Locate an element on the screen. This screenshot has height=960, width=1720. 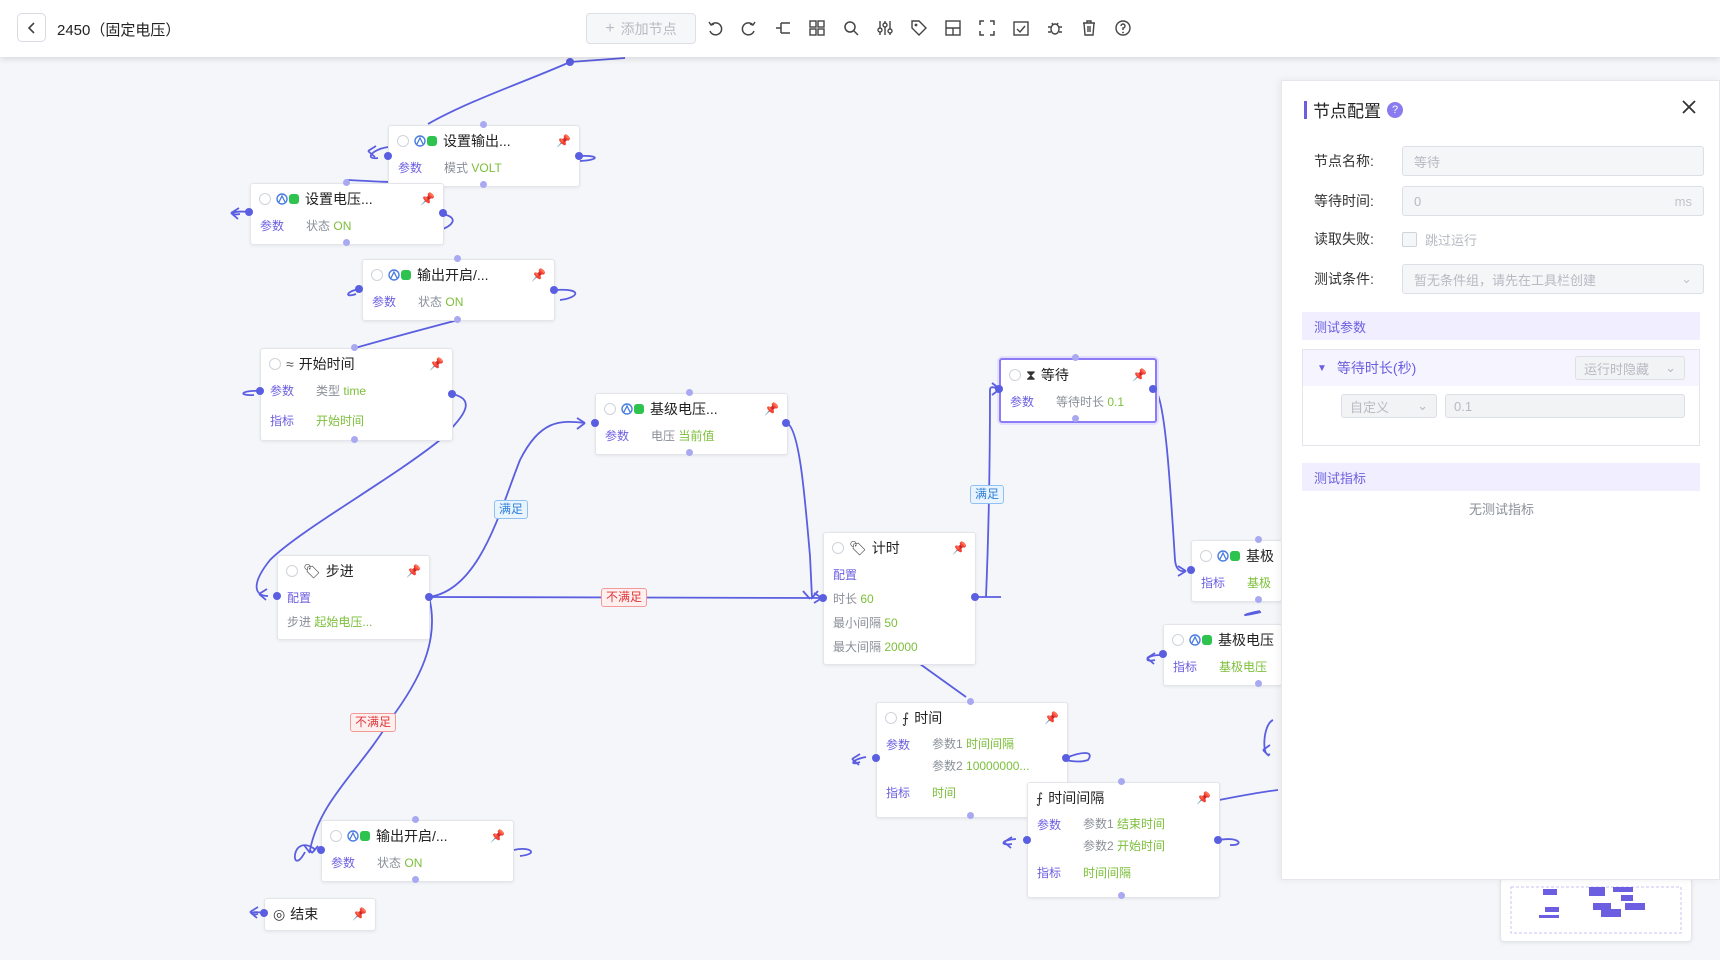
help-icon: ? is located at coordinates (1395, 109).